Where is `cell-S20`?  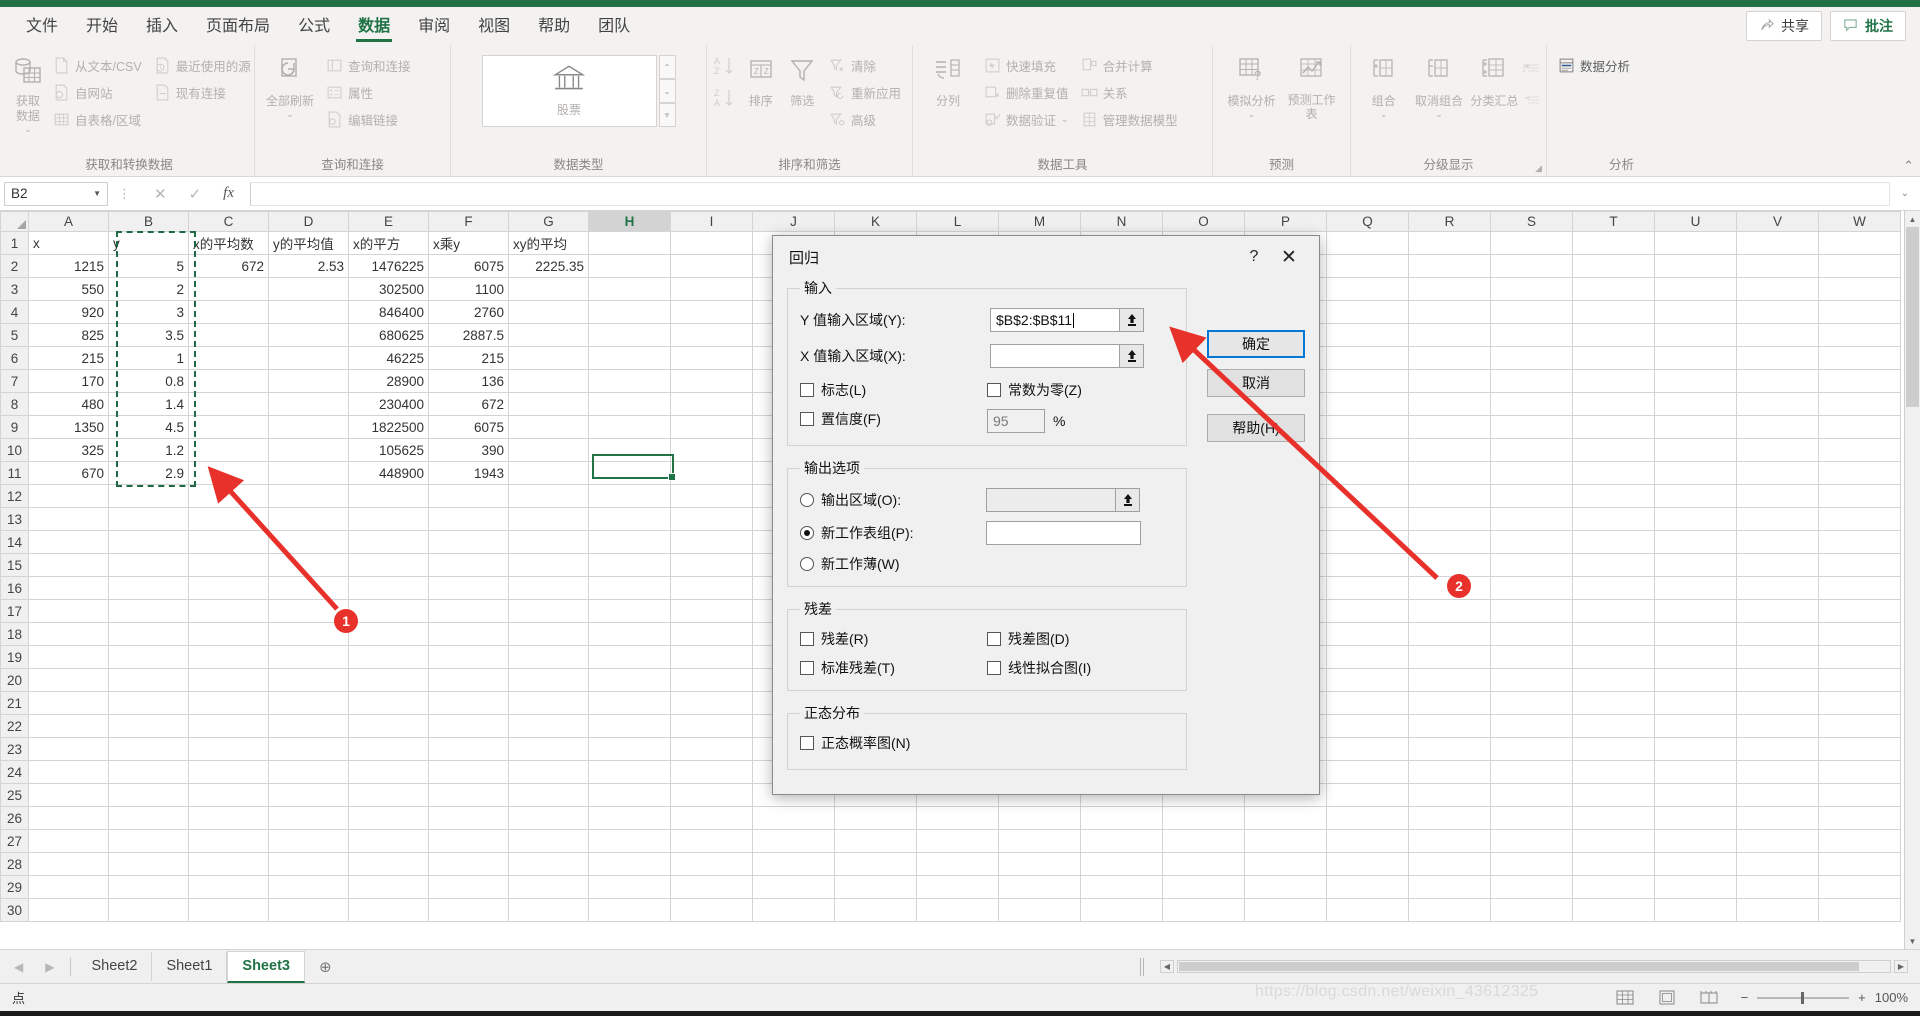 cell-S20 is located at coordinates (1531, 680).